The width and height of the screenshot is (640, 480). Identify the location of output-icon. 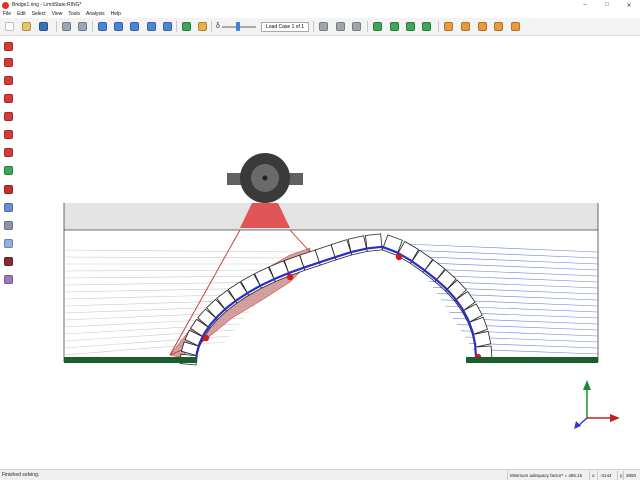
(515, 26).